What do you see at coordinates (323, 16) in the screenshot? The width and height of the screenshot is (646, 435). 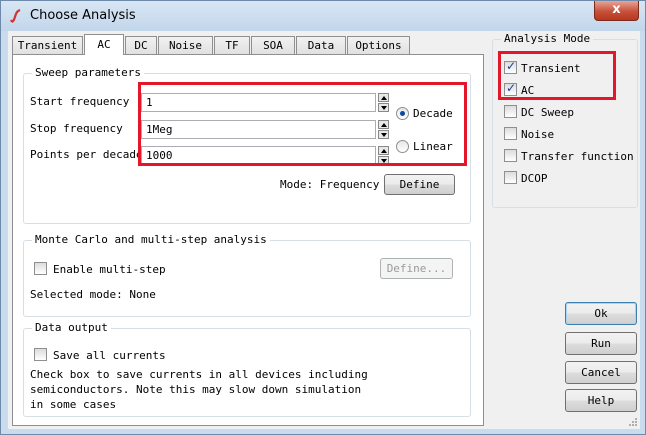 I see `title-bar: Choose Analysis x` at bounding box center [323, 16].